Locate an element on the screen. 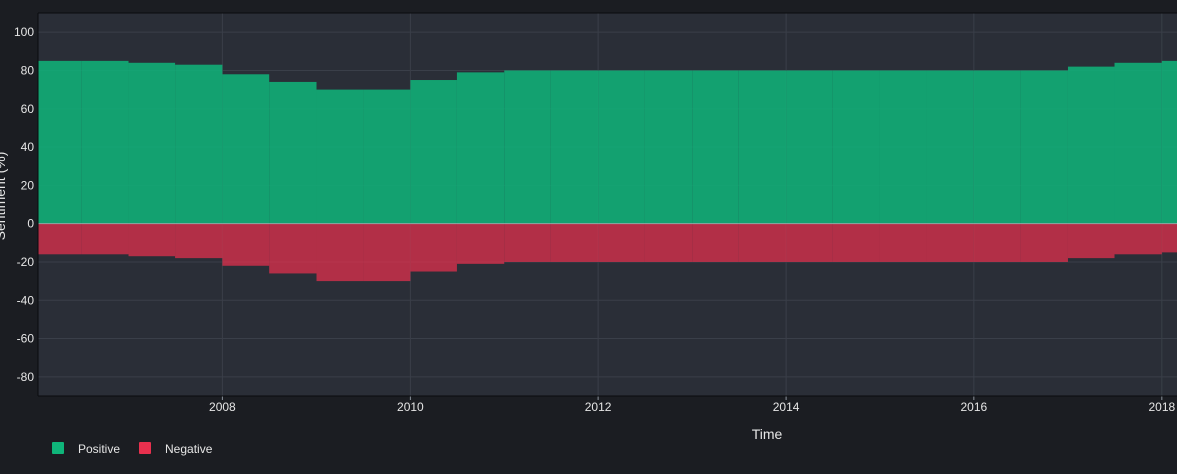  x-axis-title: Time is located at coordinates (767, 434).